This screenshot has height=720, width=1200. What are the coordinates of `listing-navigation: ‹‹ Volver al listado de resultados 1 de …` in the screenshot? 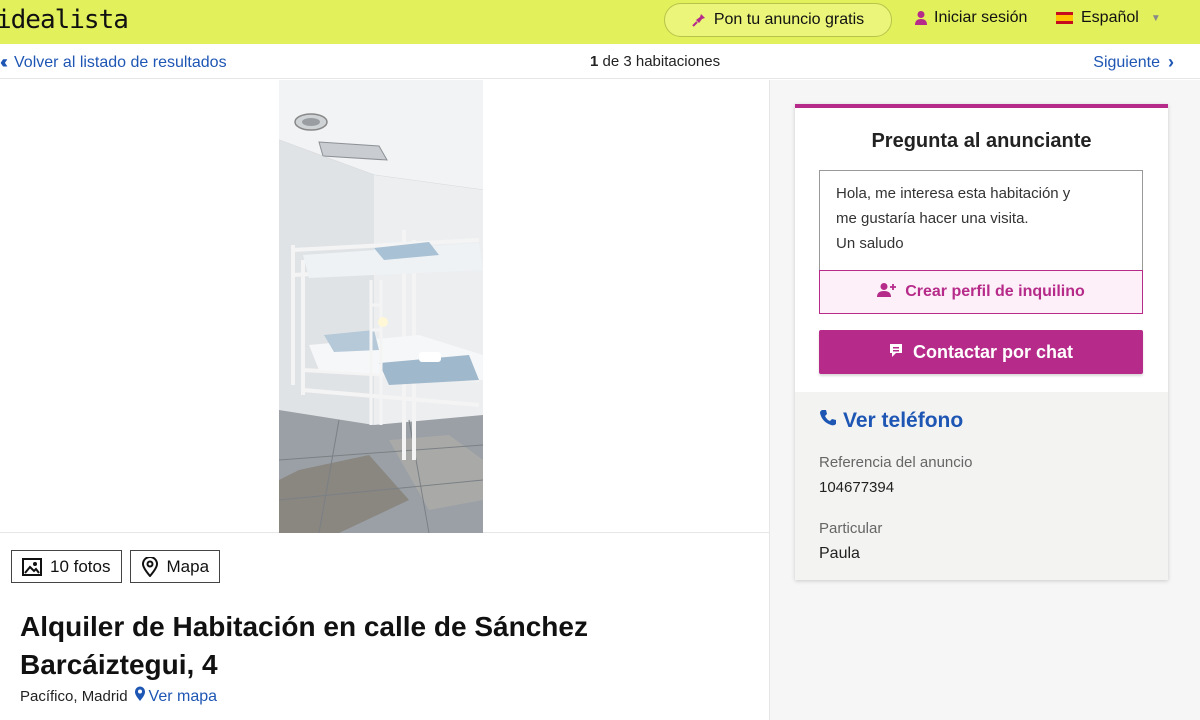 It's located at (600, 61).